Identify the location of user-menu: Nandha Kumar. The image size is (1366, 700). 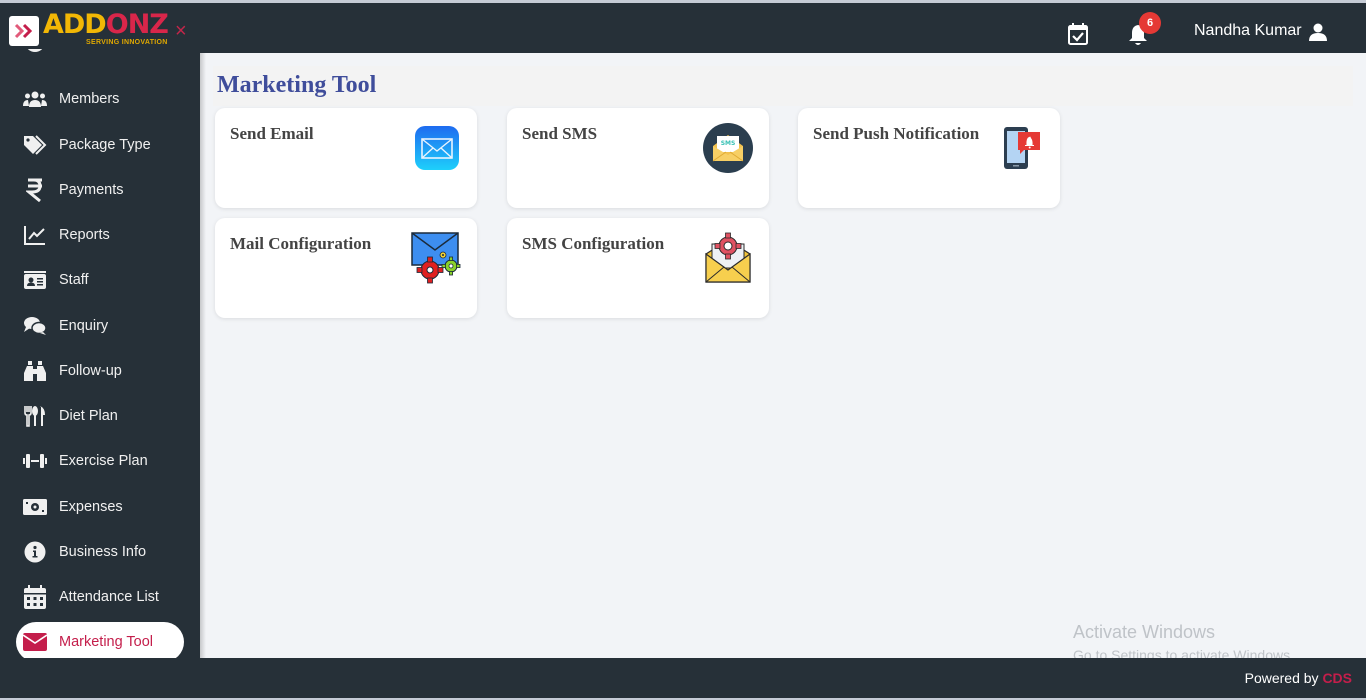
(1248, 31).